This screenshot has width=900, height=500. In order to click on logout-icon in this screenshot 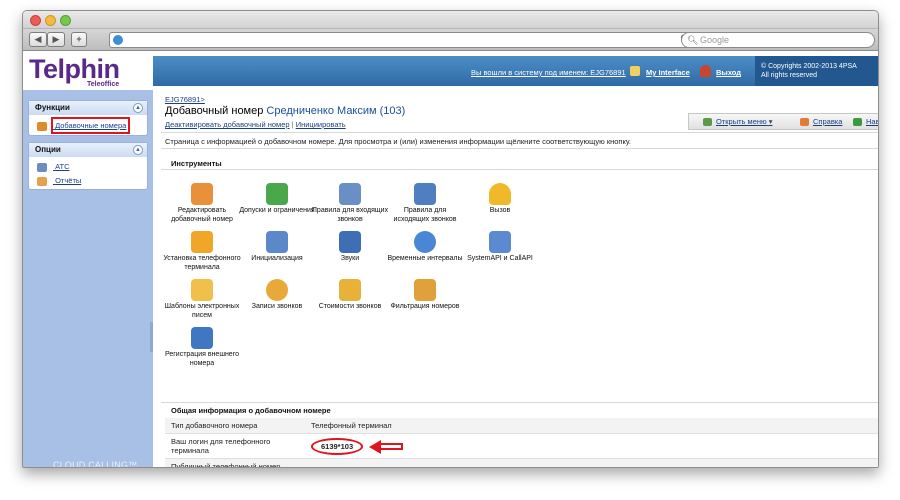, I will do `click(705, 71)`.